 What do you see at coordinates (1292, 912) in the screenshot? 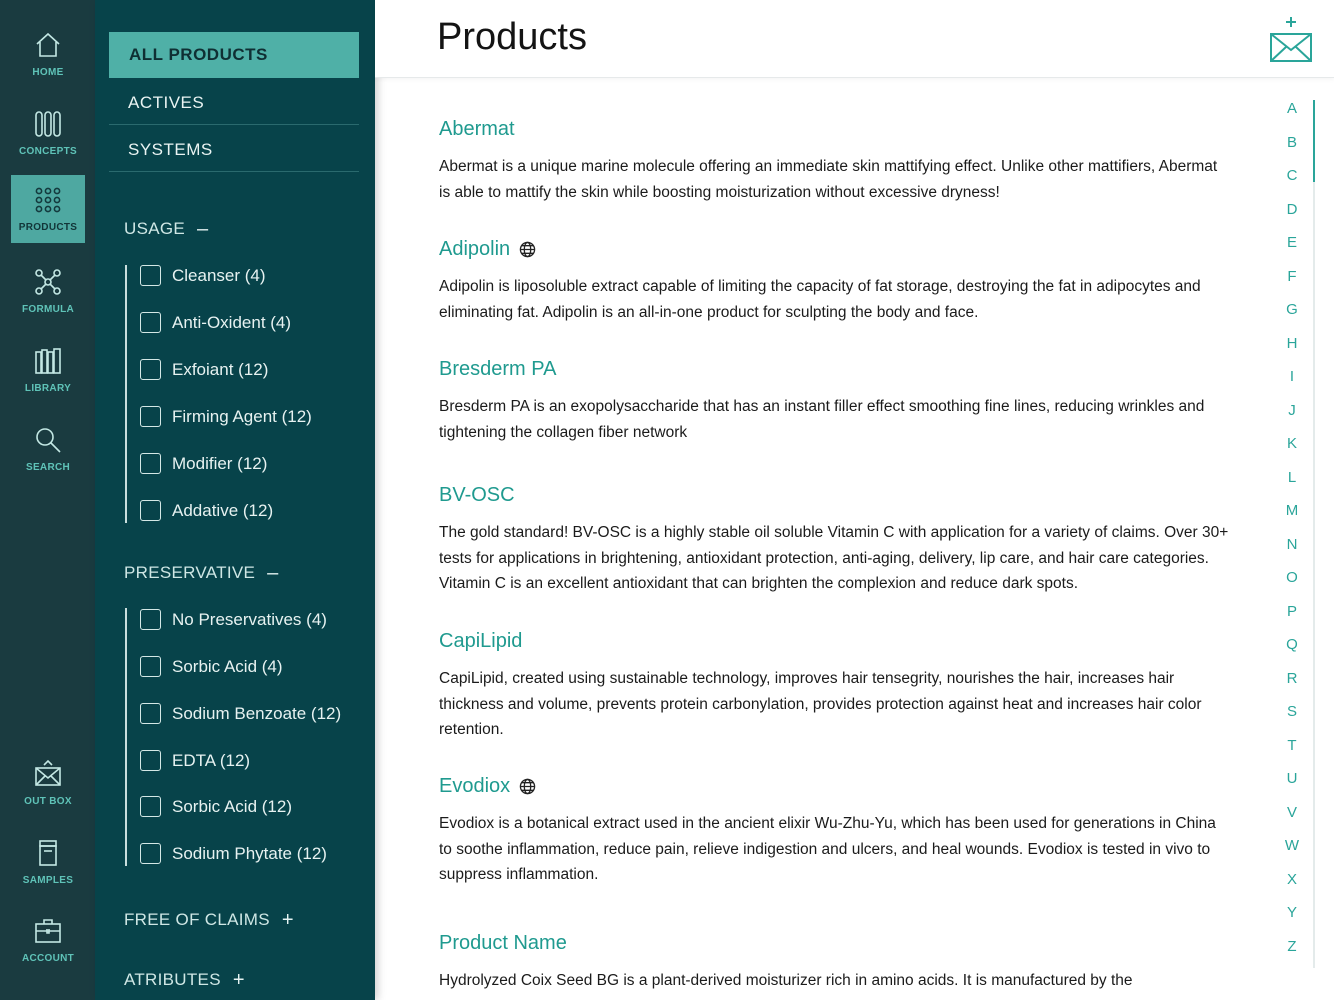
I see `alpha-letter: Y` at bounding box center [1292, 912].